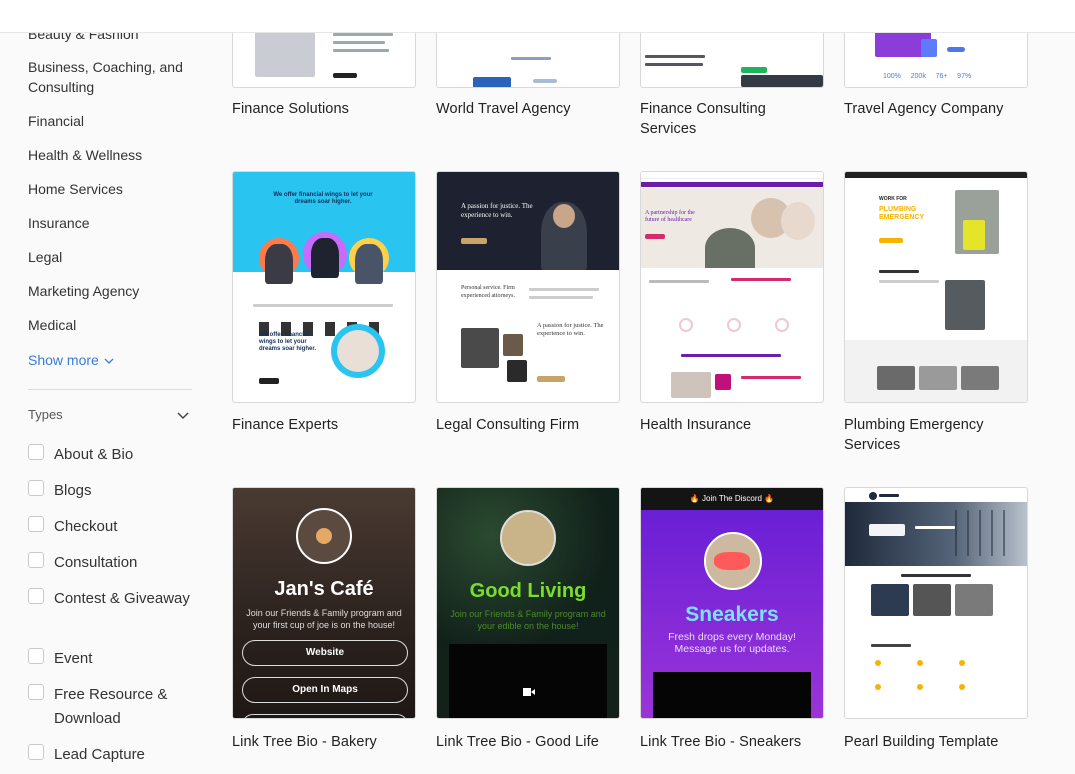 The height and width of the screenshot is (774, 1075). Describe the element at coordinates (324, 109) in the screenshot. I see `template-title: Finance Solutions` at that location.